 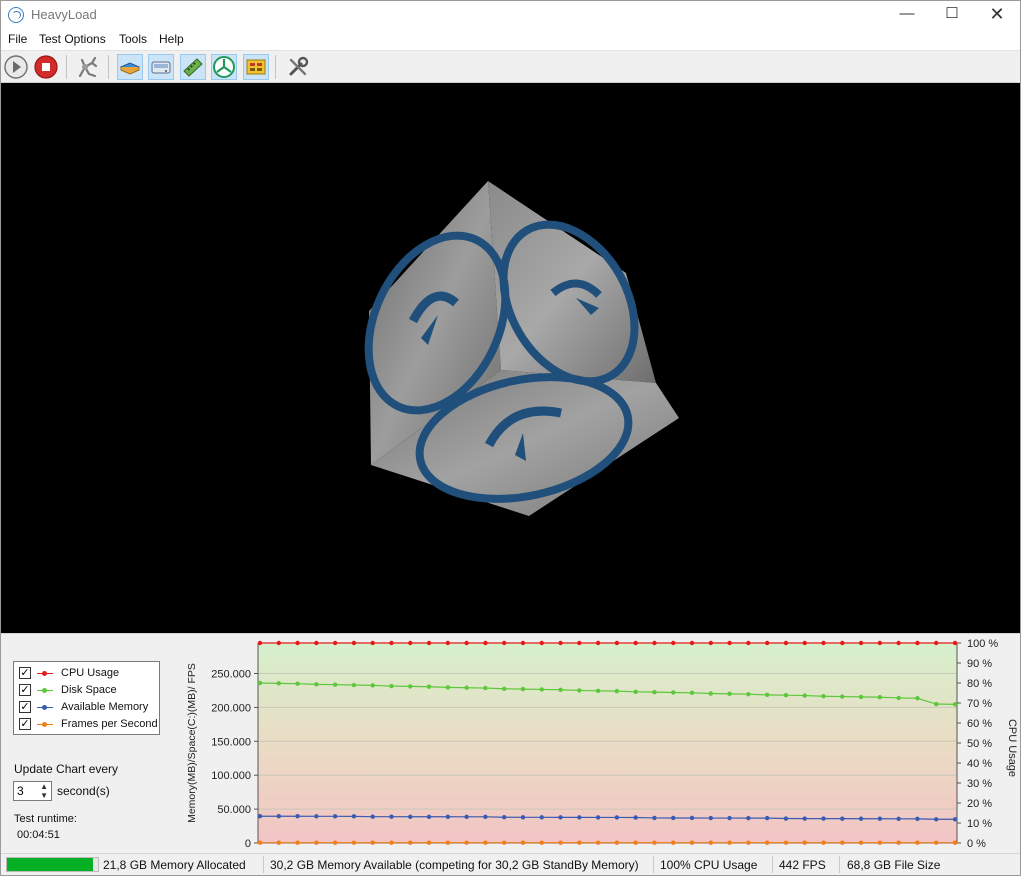 I want to click on legend-label: CPU Usage, so click(x=90, y=673).